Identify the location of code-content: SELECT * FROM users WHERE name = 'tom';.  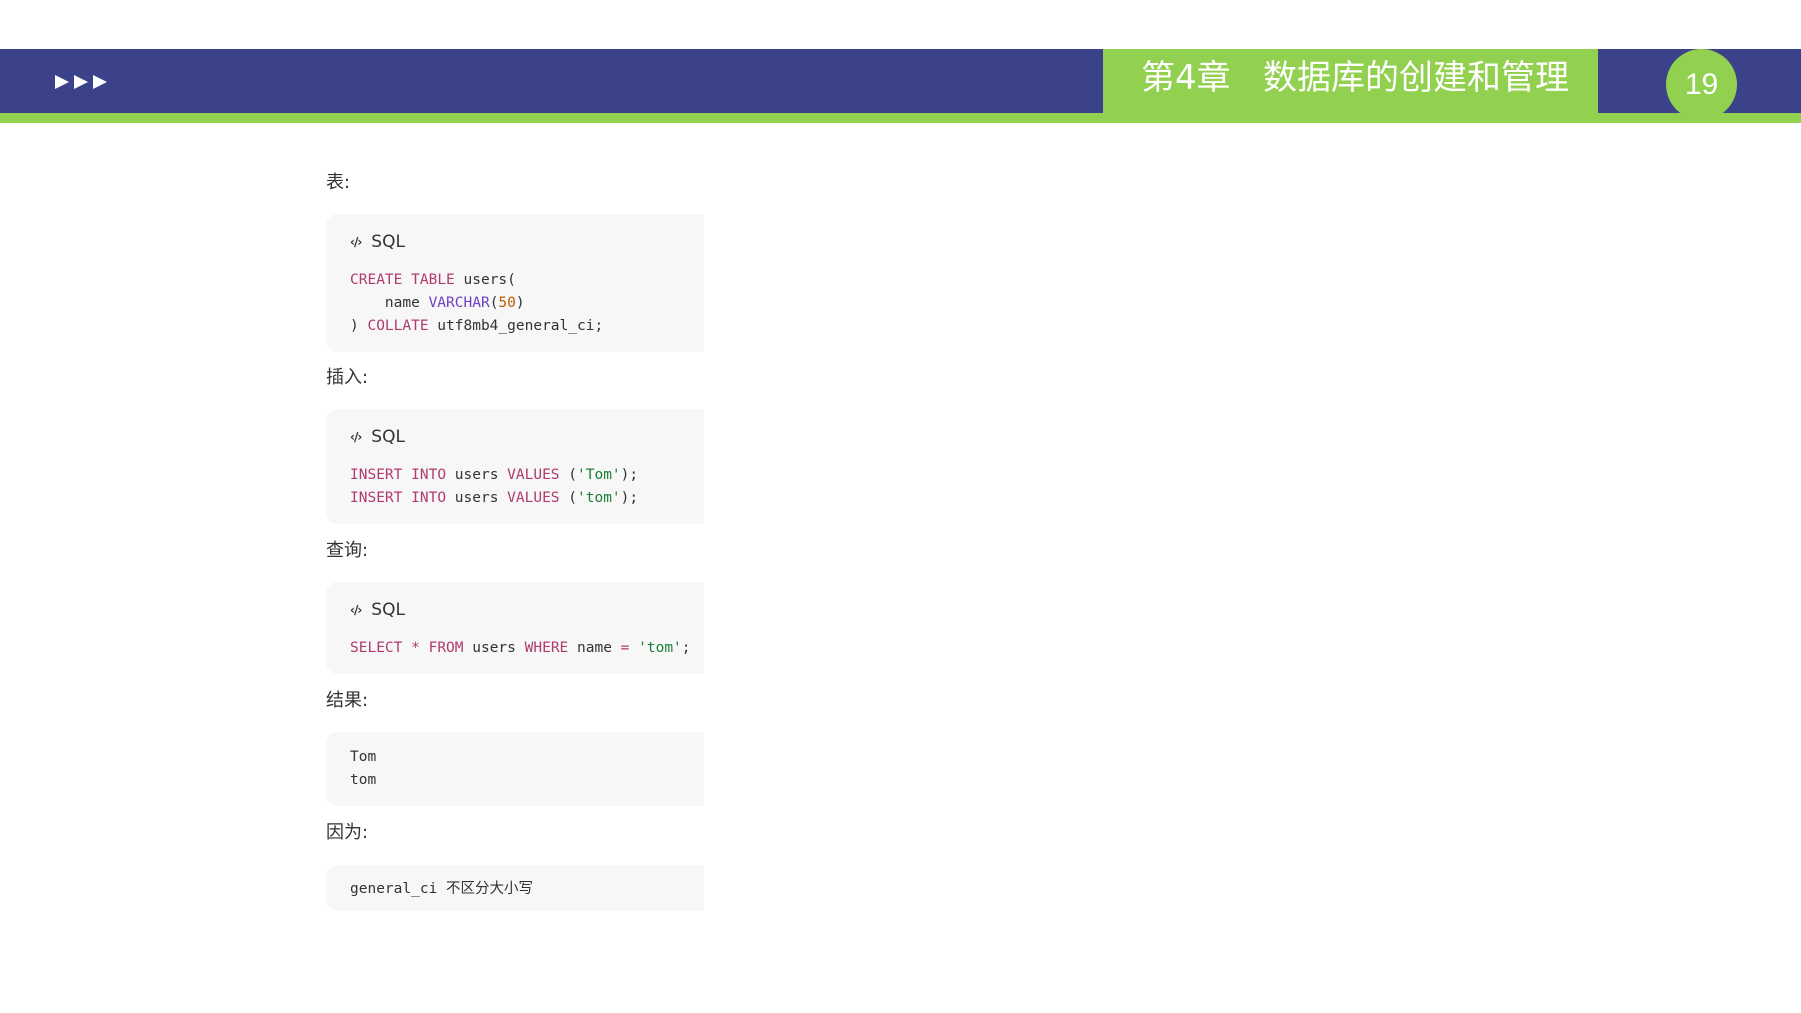
(520, 648).